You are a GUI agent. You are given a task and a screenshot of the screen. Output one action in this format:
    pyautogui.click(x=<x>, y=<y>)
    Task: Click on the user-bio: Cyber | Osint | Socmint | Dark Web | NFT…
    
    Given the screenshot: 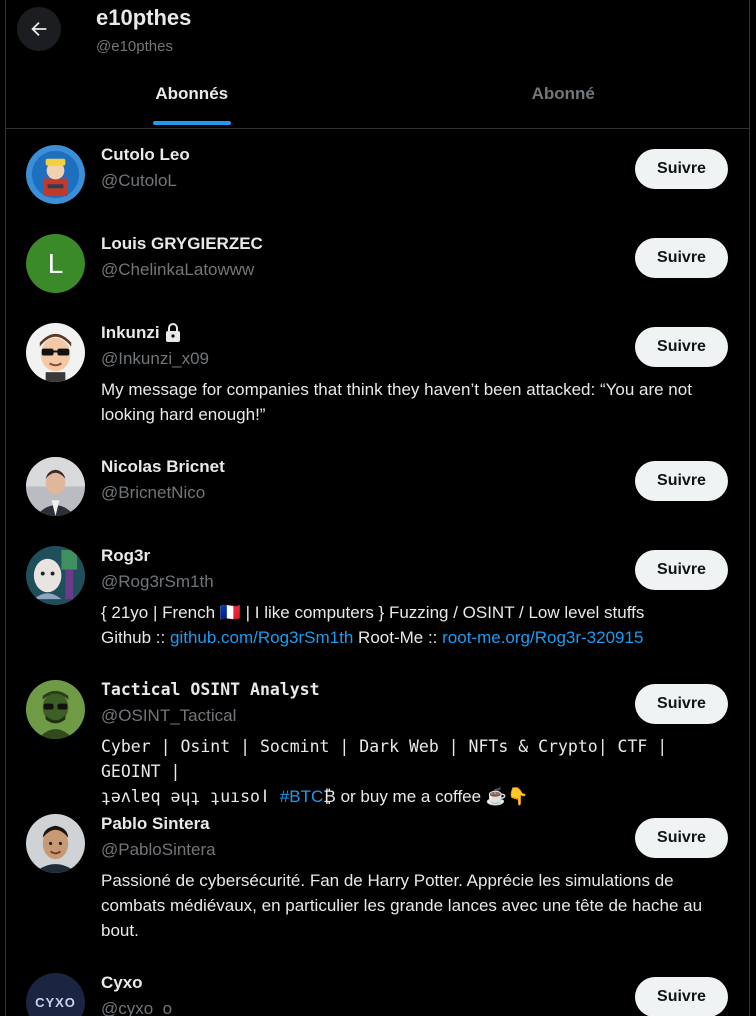 What is the action you would take?
    pyautogui.click(x=418, y=771)
    